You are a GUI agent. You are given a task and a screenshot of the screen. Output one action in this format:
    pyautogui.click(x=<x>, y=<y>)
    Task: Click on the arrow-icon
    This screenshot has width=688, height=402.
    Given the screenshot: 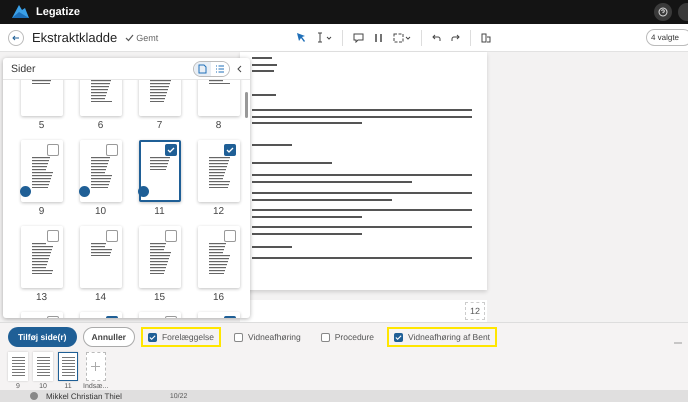 What is the action you would take?
    pyautogui.click(x=16, y=37)
    